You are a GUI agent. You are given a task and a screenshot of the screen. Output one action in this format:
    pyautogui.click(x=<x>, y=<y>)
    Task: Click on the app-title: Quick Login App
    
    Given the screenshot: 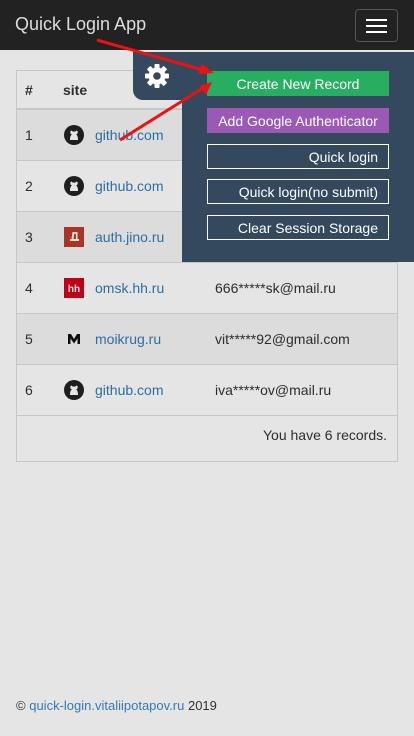 What is the action you would take?
    pyautogui.click(x=80, y=24)
    